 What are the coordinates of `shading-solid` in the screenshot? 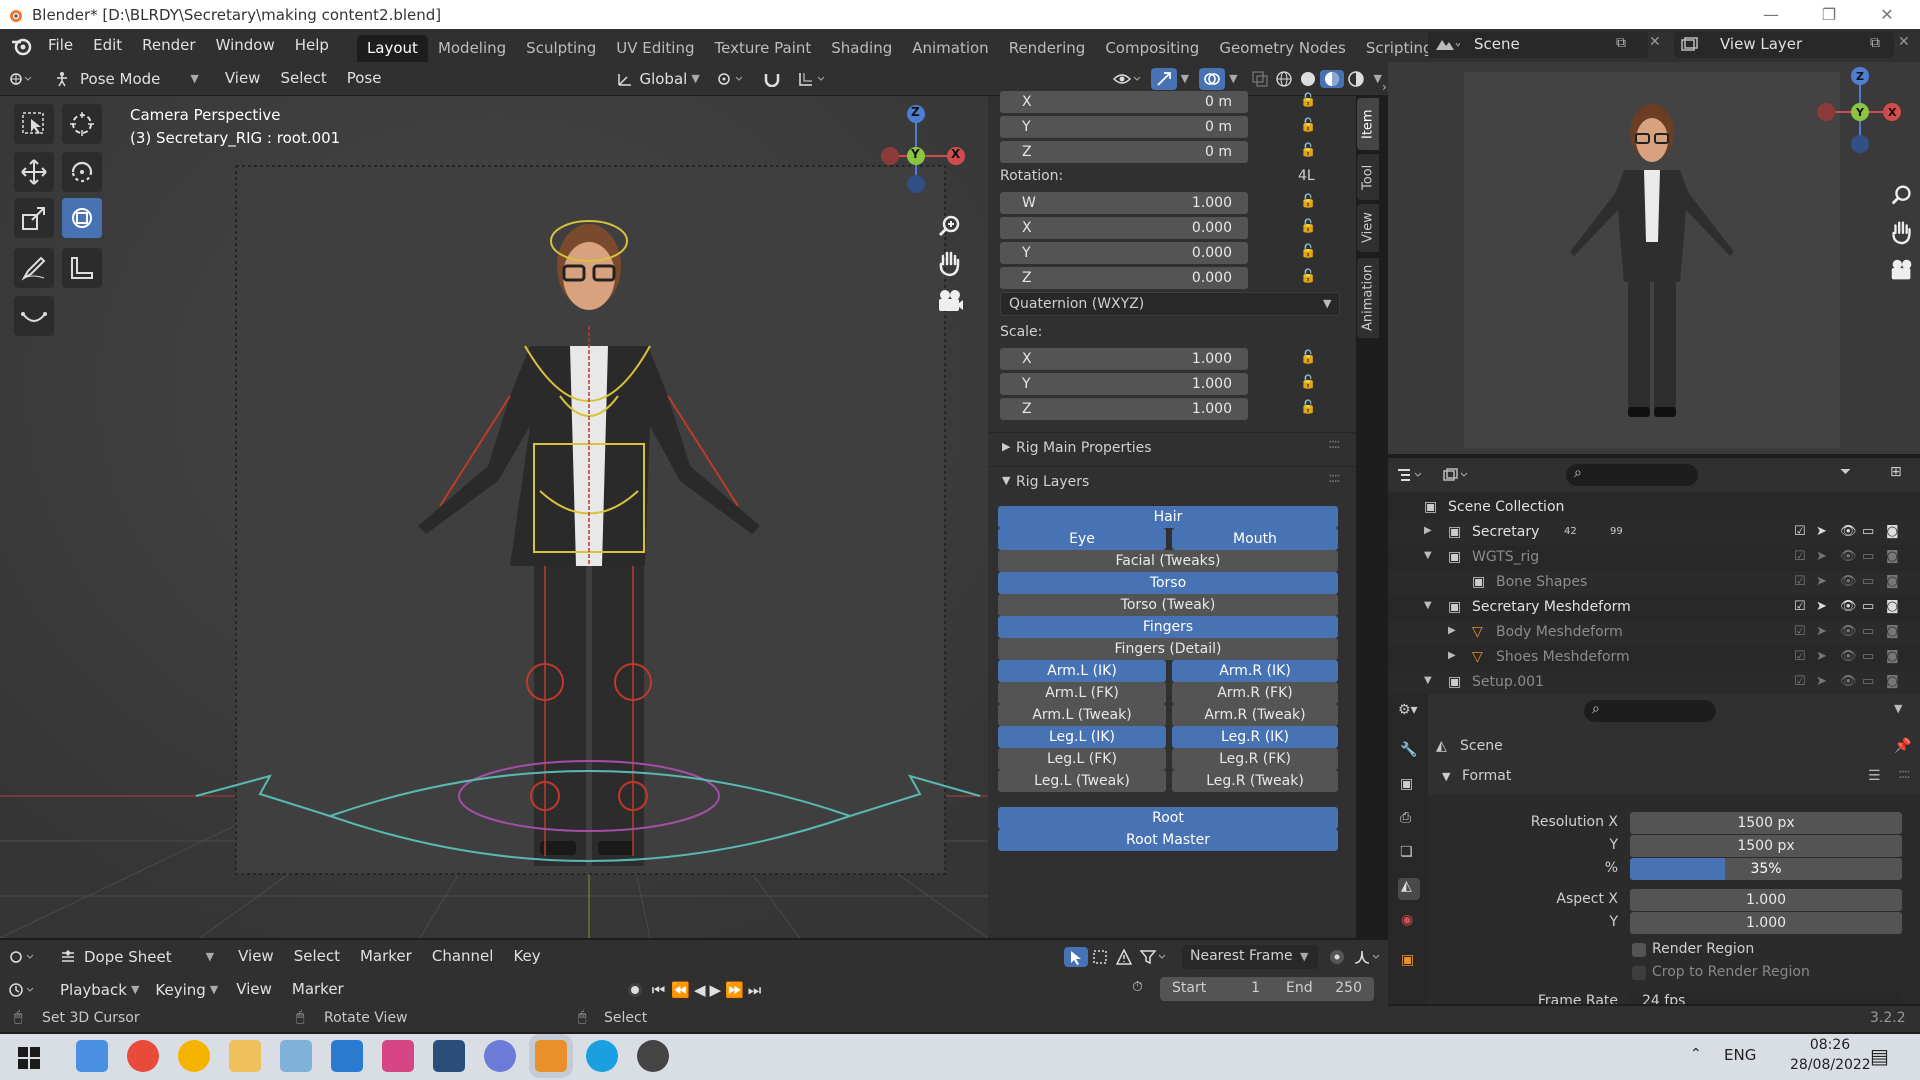 It's located at (1308, 79).